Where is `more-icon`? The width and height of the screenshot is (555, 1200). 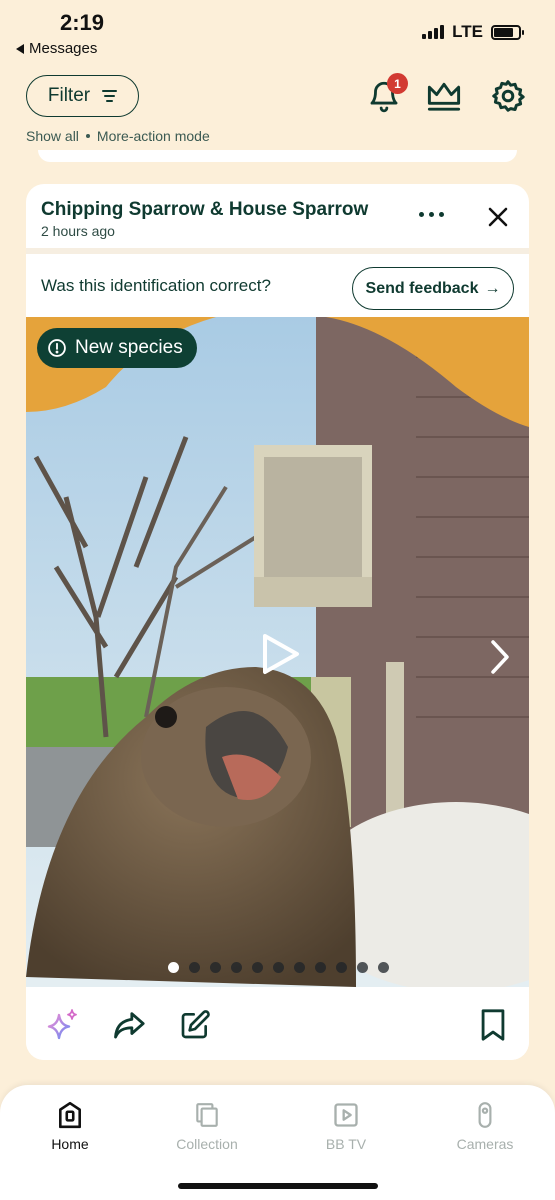 more-icon is located at coordinates (421, 214).